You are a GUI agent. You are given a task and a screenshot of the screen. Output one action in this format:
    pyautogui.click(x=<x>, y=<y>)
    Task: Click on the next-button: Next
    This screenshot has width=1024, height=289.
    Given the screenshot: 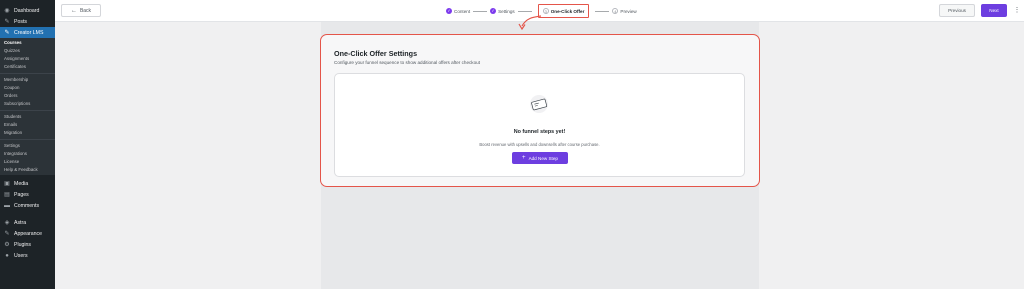 What is the action you would take?
    pyautogui.click(x=994, y=10)
    